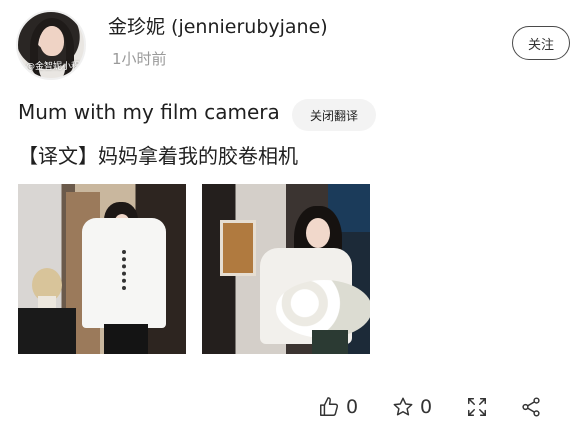 Image resolution: width=574 pixels, height=444 pixels. I want to click on favorite-button: 0, so click(412, 407).